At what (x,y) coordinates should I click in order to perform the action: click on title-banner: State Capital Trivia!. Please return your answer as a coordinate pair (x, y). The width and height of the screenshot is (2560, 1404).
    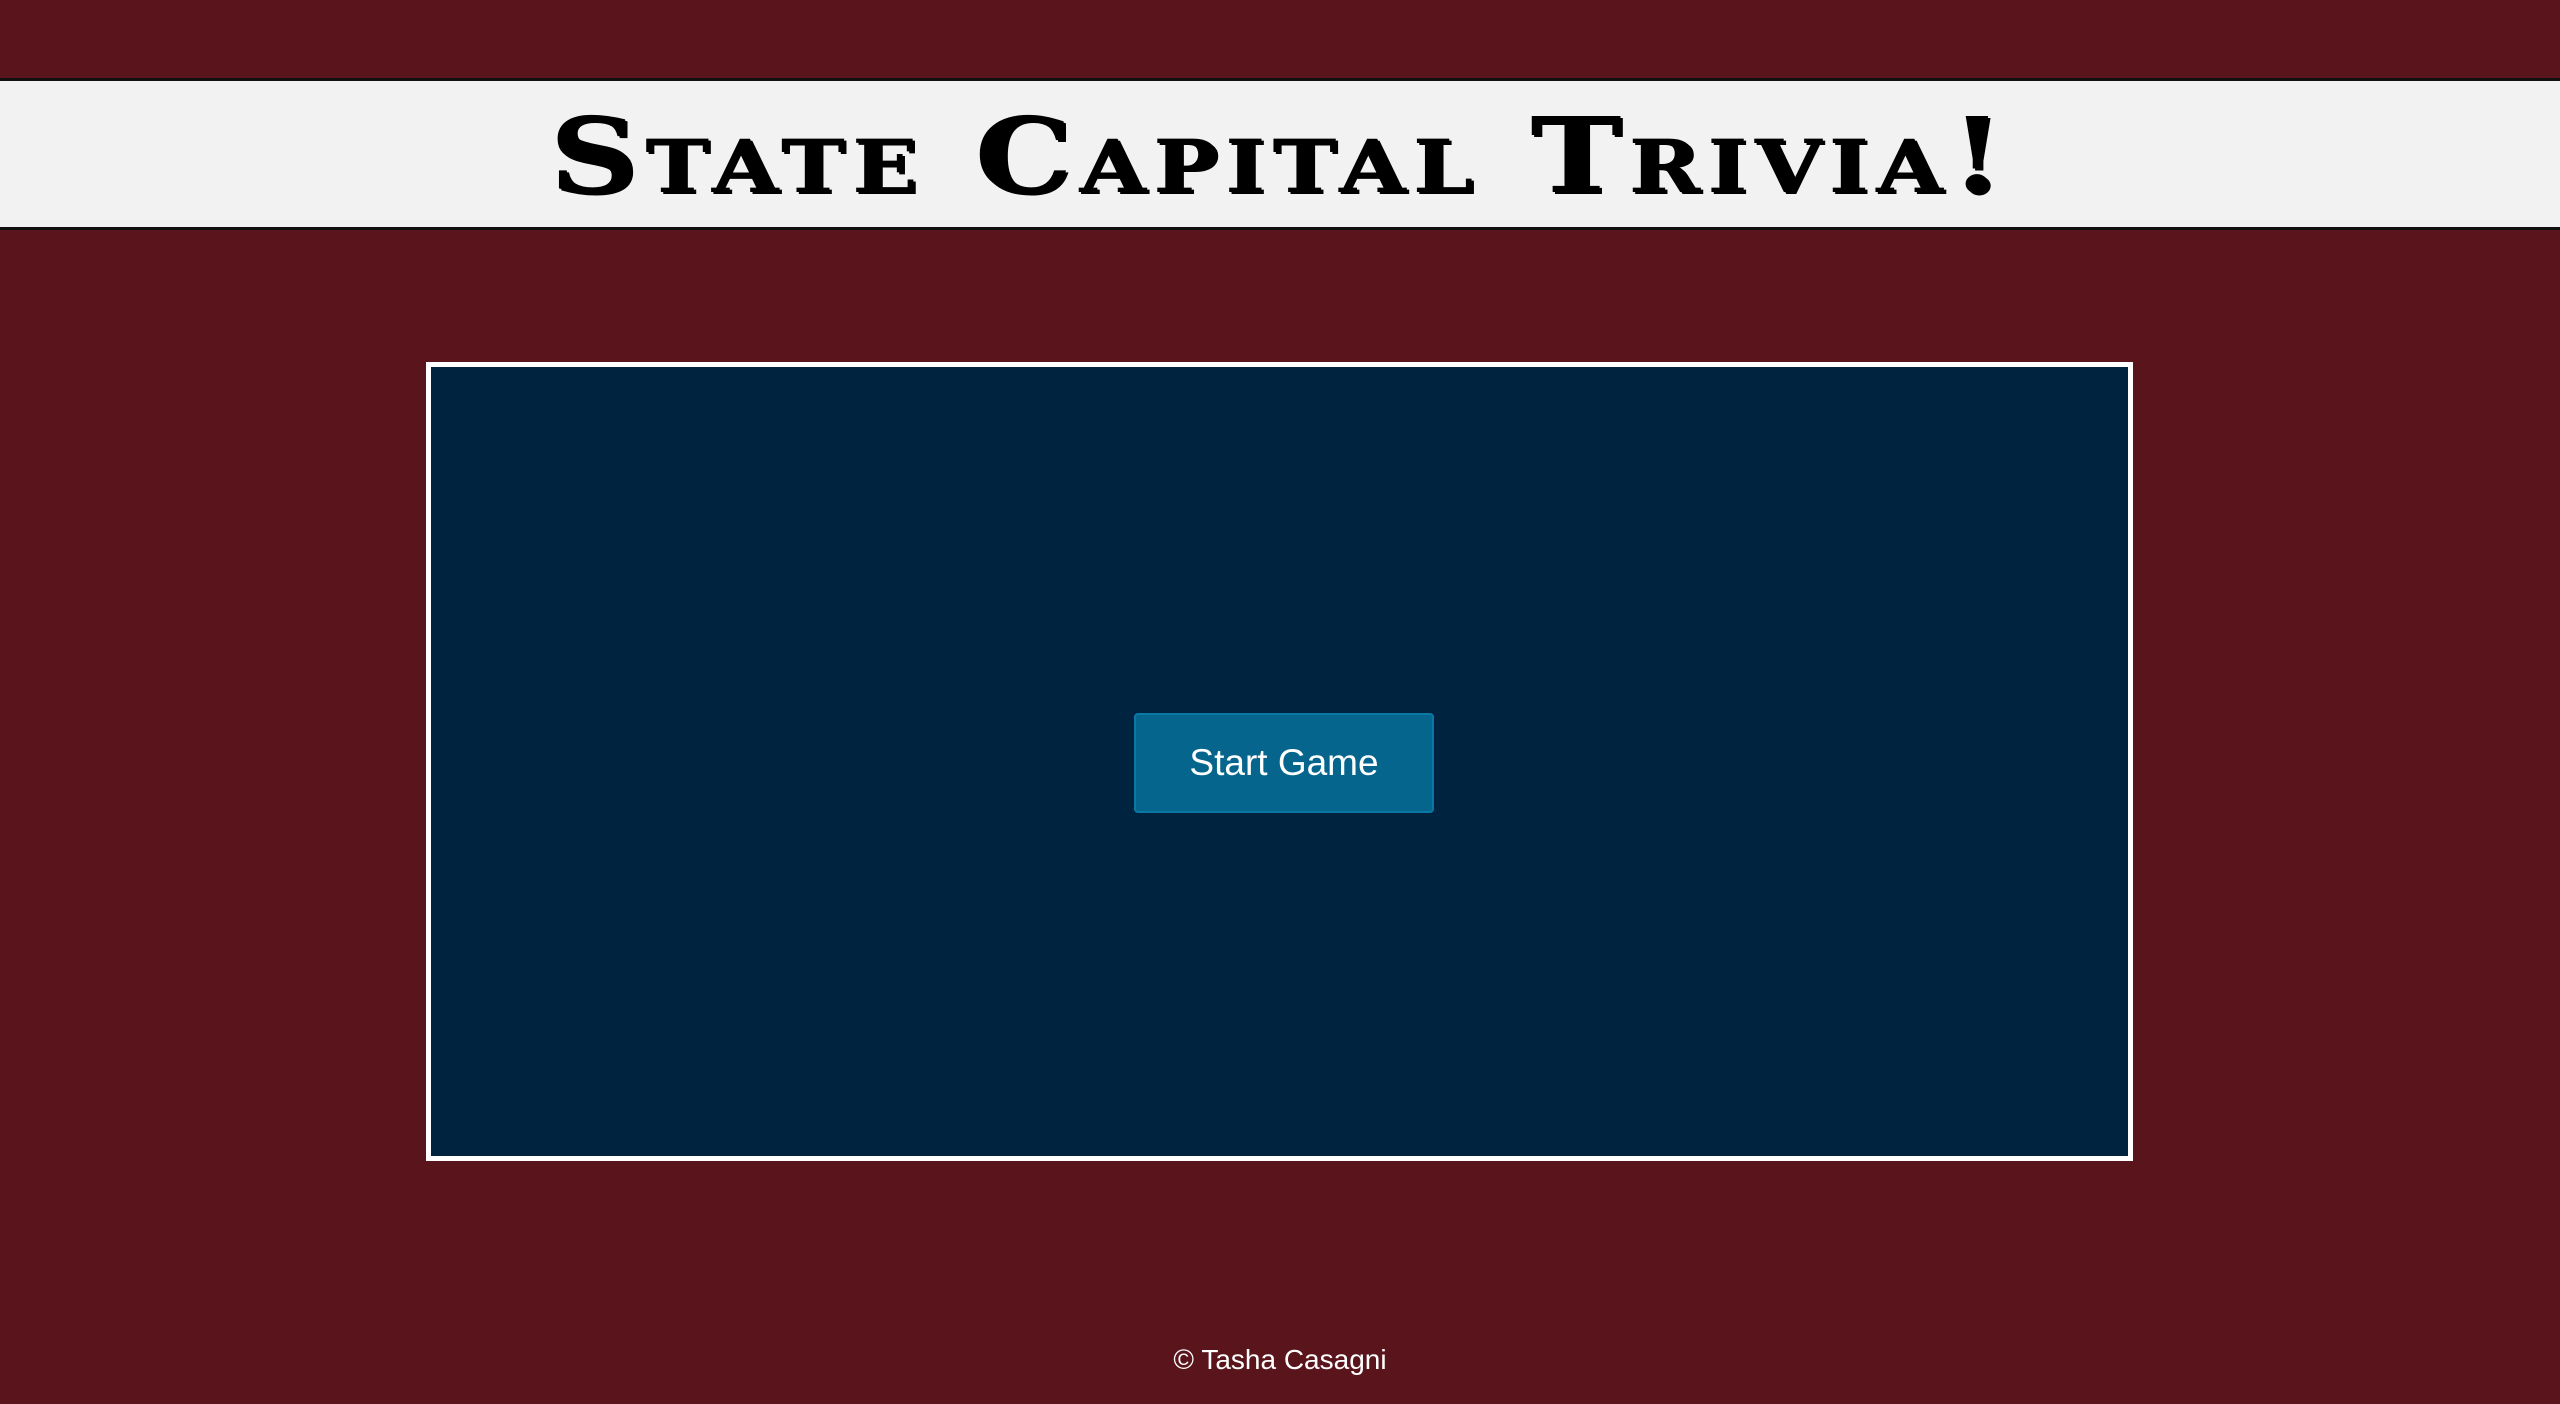
    Looking at the image, I should click on (1280, 154).